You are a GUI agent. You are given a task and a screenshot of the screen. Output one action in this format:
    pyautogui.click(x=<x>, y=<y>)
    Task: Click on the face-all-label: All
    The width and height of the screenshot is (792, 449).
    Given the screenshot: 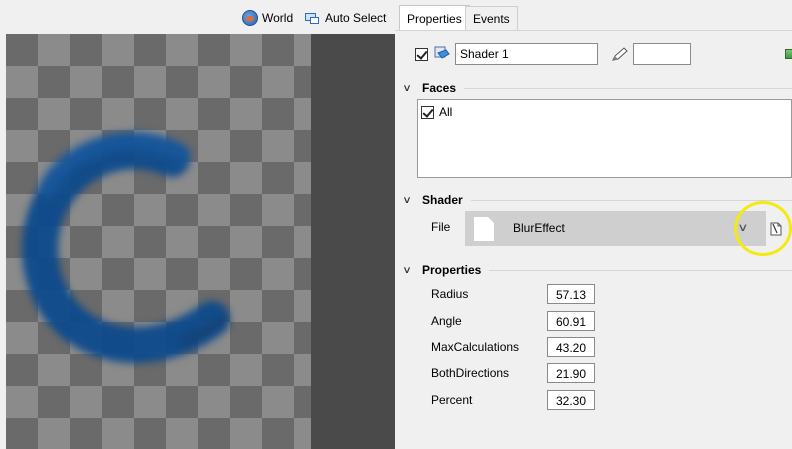 What is the action you would take?
    pyautogui.click(x=446, y=112)
    